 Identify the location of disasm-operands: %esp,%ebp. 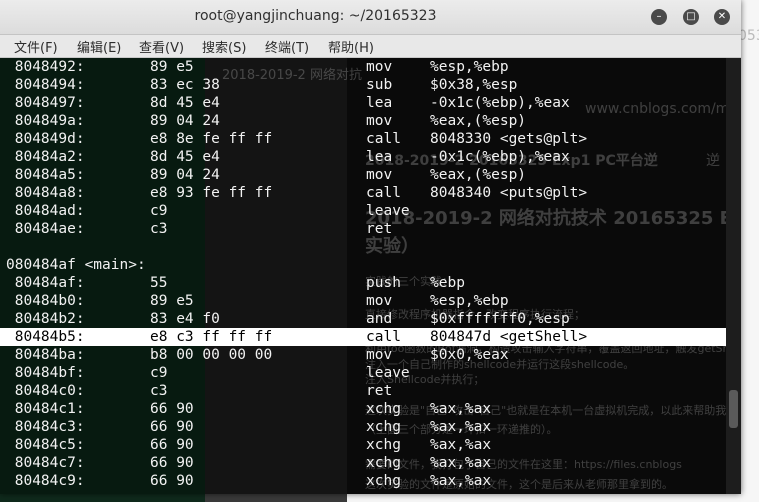
(469, 67).